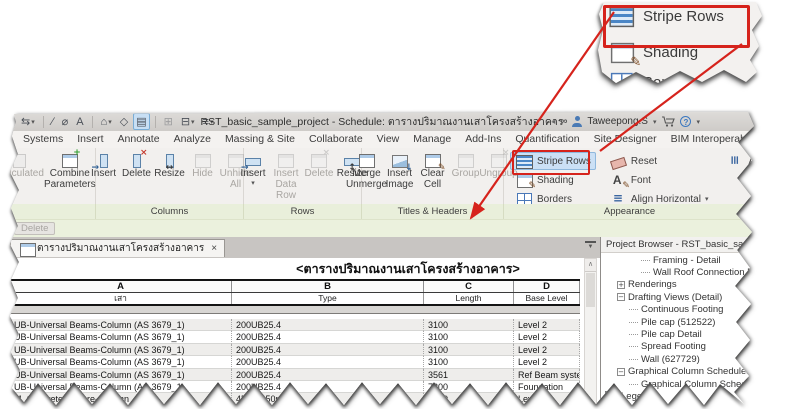 Image resolution: width=800 pixels, height=409 pixels. What do you see at coordinates (563, 121) in the screenshot?
I see `search-binoculars-icon: ∞` at bounding box center [563, 121].